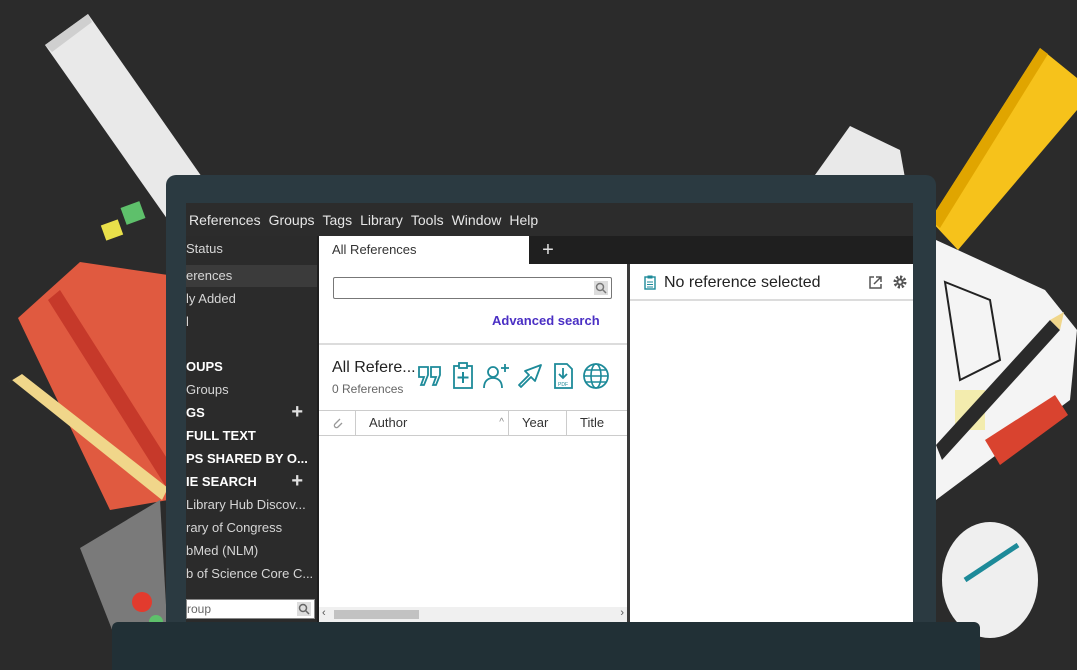 The image size is (1077, 670). What do you see at coordinates (381, 220) in the screenshot?
I see `menu-library: Library` at bounding box center [381, 220].